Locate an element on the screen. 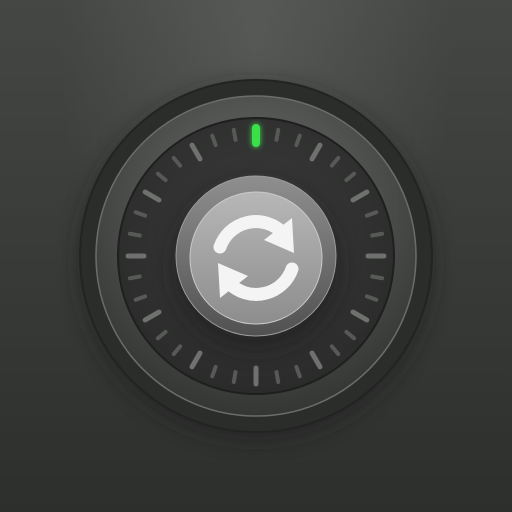 The height and width of the screenshot is (512, 512). knob-face is located at coordinates (256, 258).